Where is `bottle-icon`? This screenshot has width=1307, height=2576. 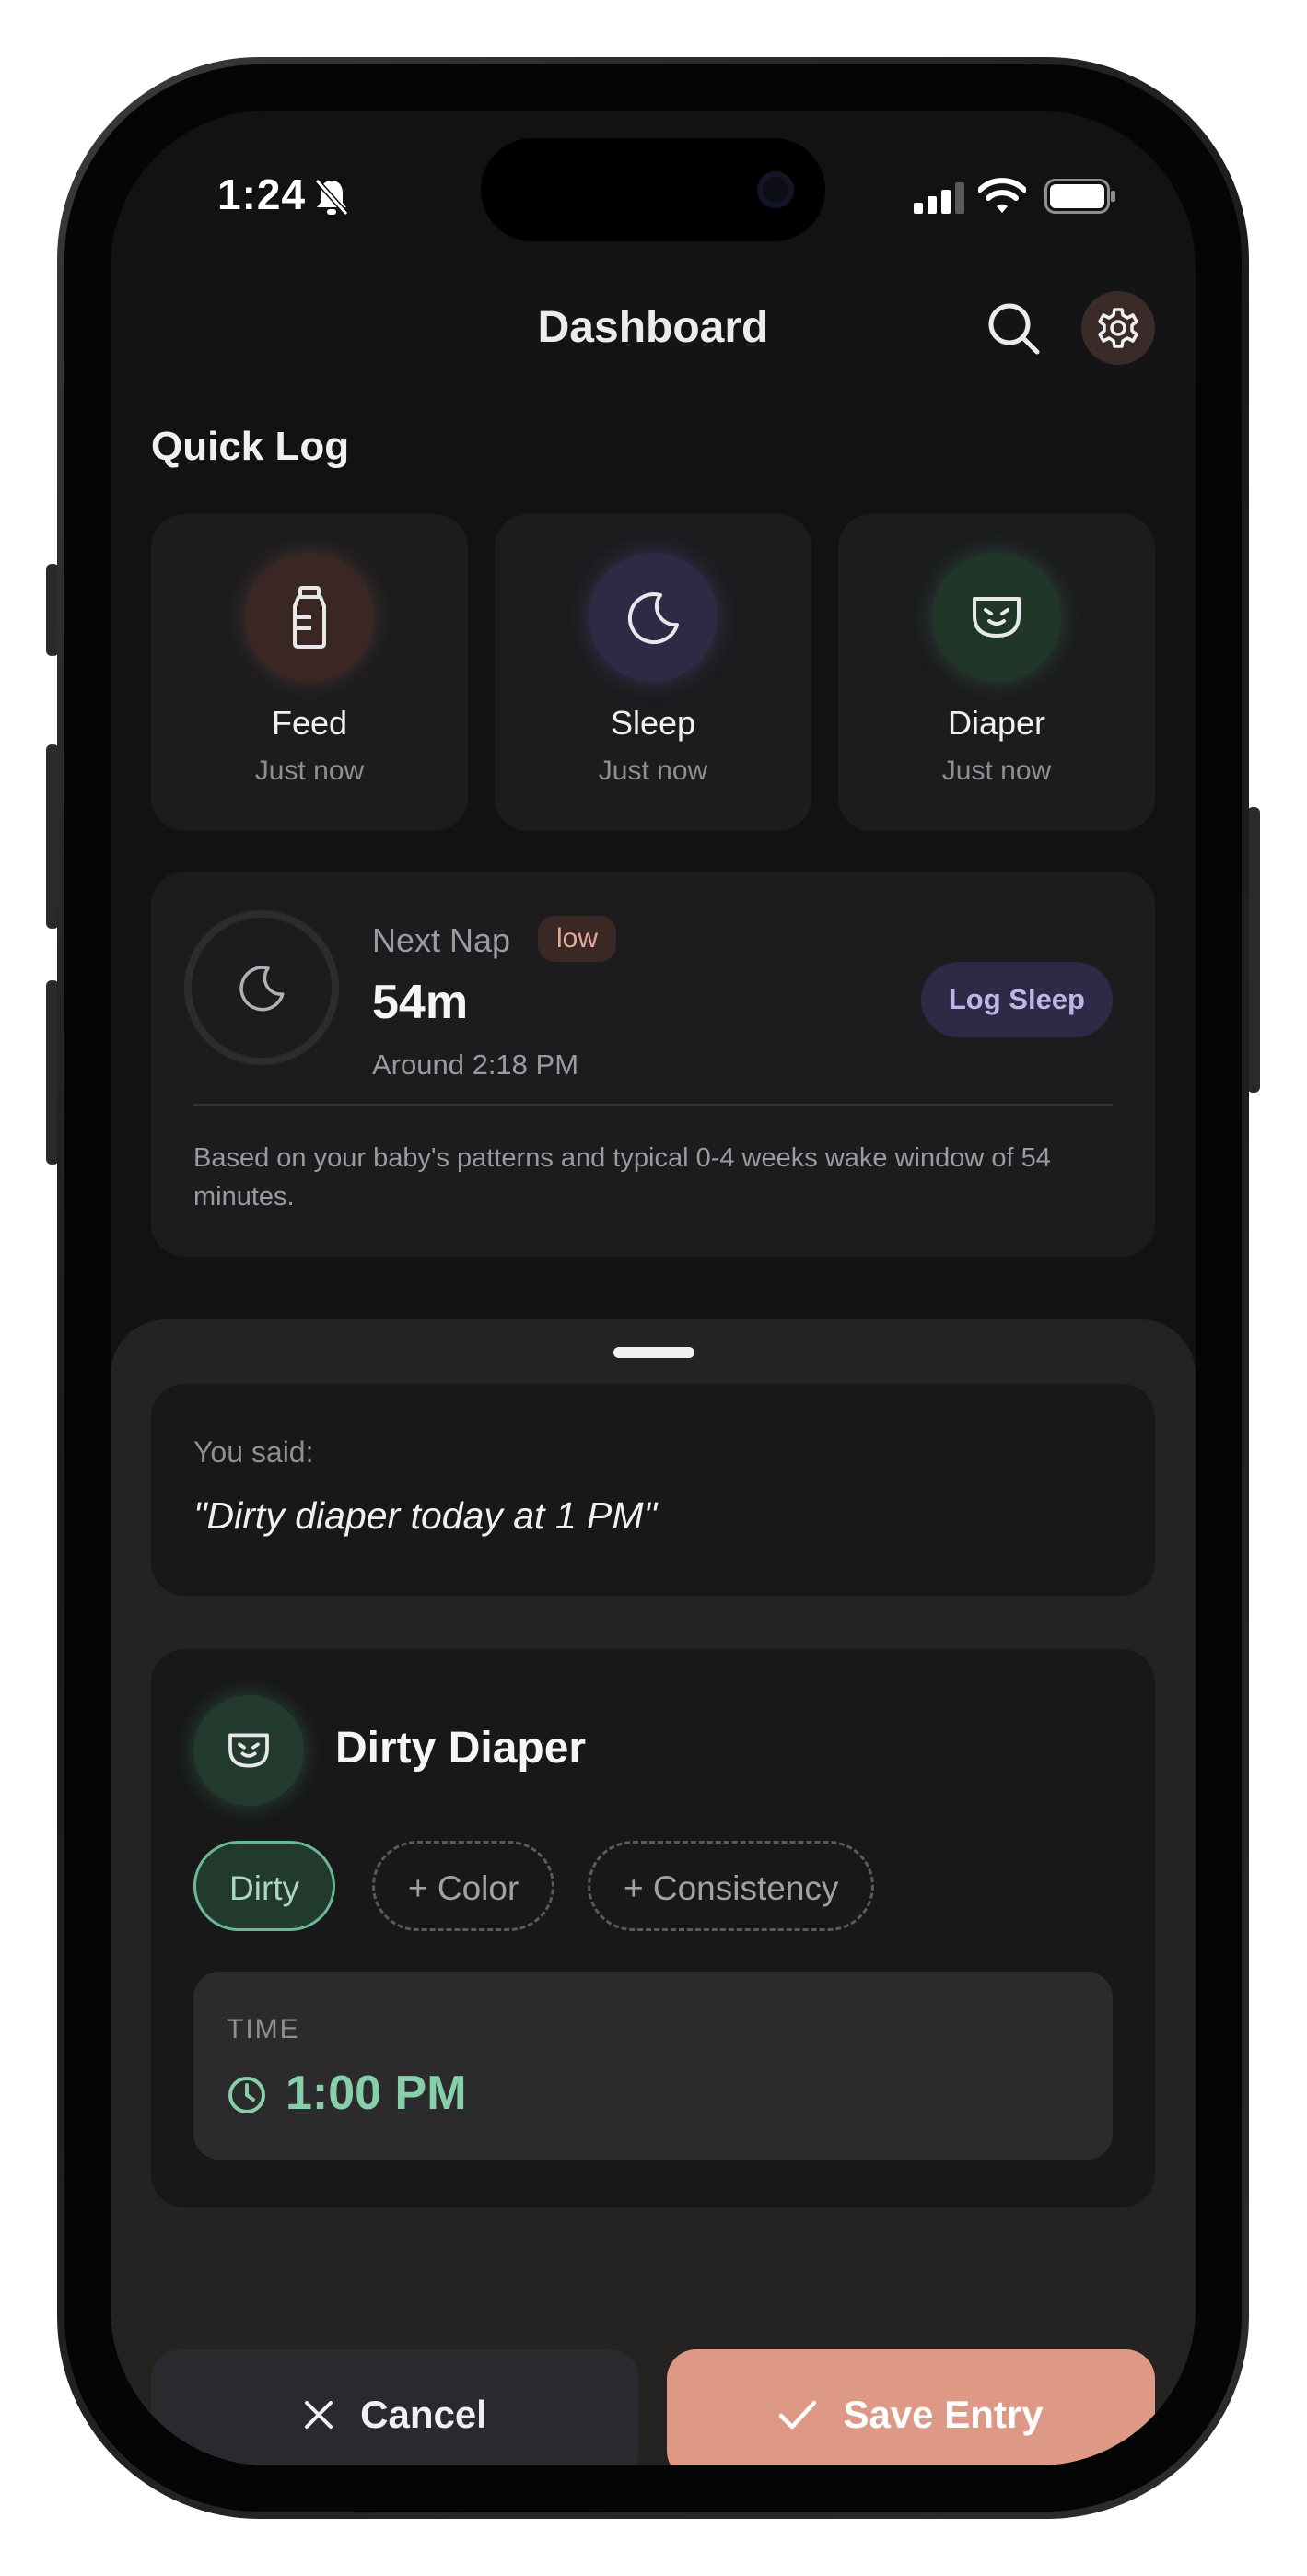 bottle-icon is located at coordinates (309, 617).